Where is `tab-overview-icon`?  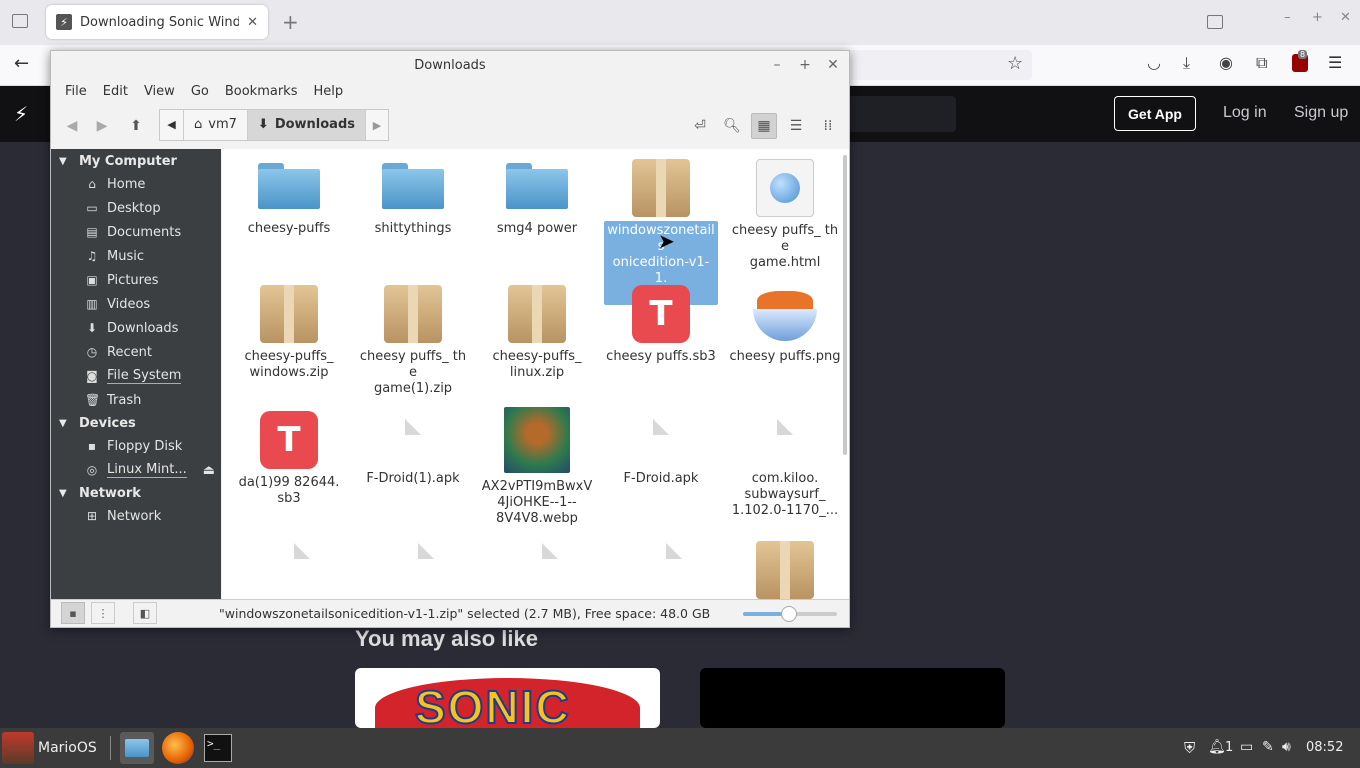
tab-overview-icon is located at coordinates (1215, 22).